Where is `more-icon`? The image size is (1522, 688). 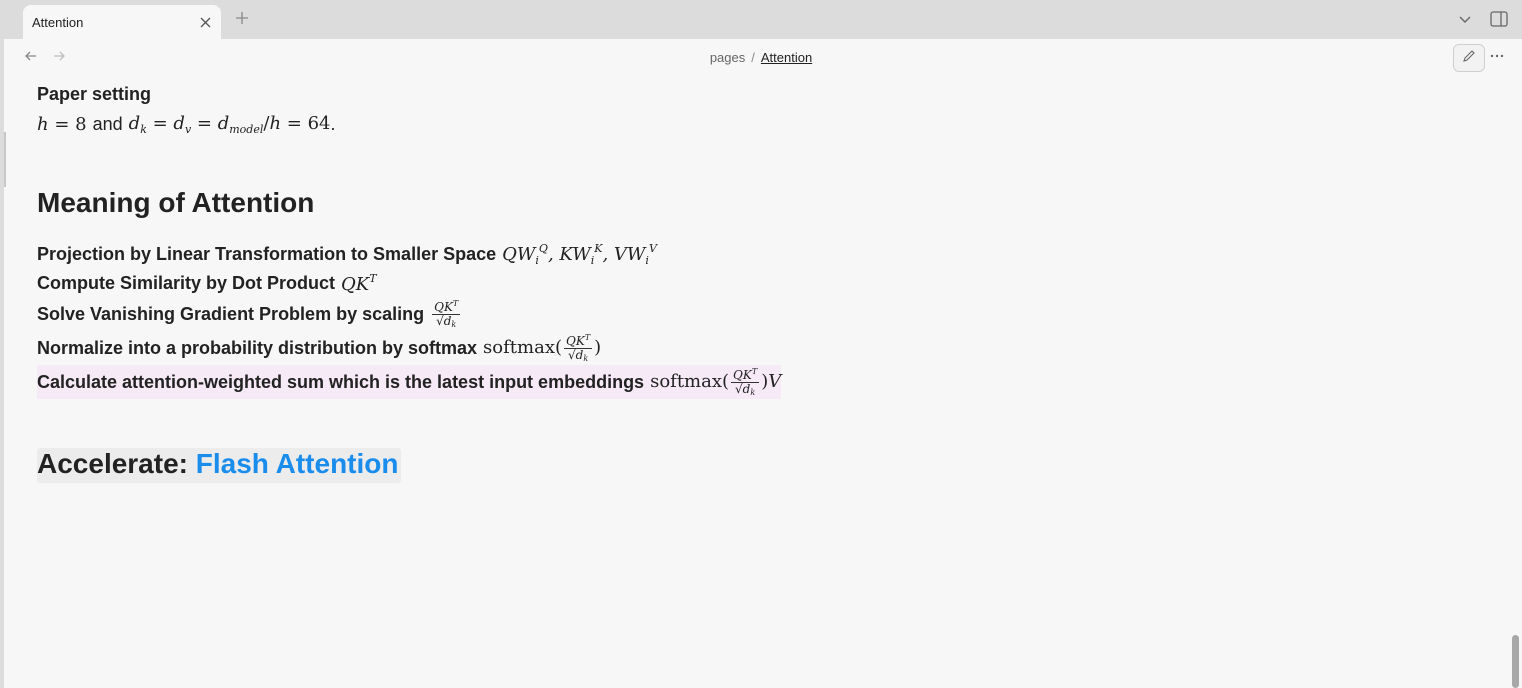
more-icon is located at coordinates (1497, 58).